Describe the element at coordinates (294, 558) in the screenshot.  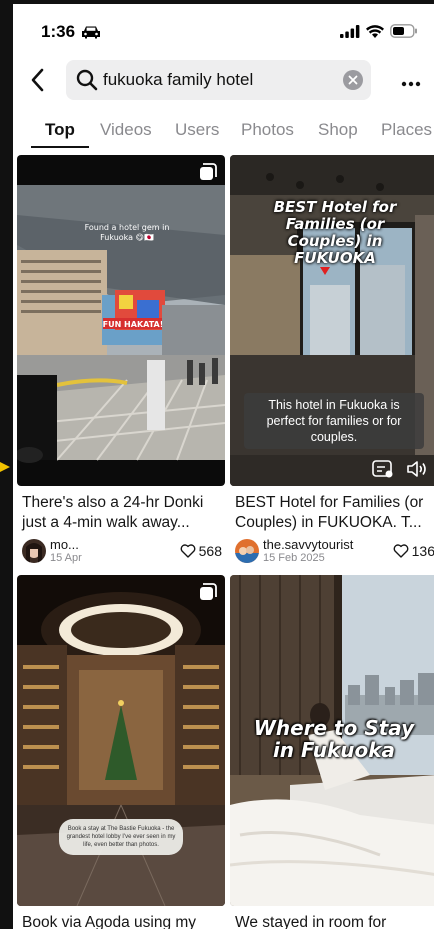
I see `post-date: 15 Feb 2025` at that location.